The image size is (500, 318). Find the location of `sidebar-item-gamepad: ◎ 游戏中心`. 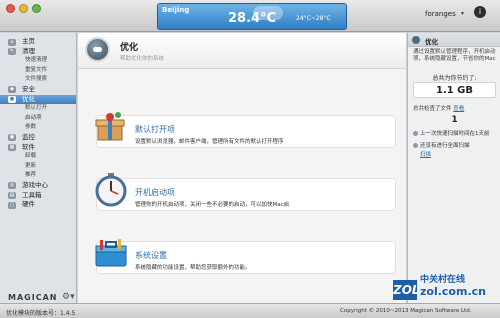

sidebar-item-gamepad: ◎ 游戏中心 is located at coordinates (38, 186).